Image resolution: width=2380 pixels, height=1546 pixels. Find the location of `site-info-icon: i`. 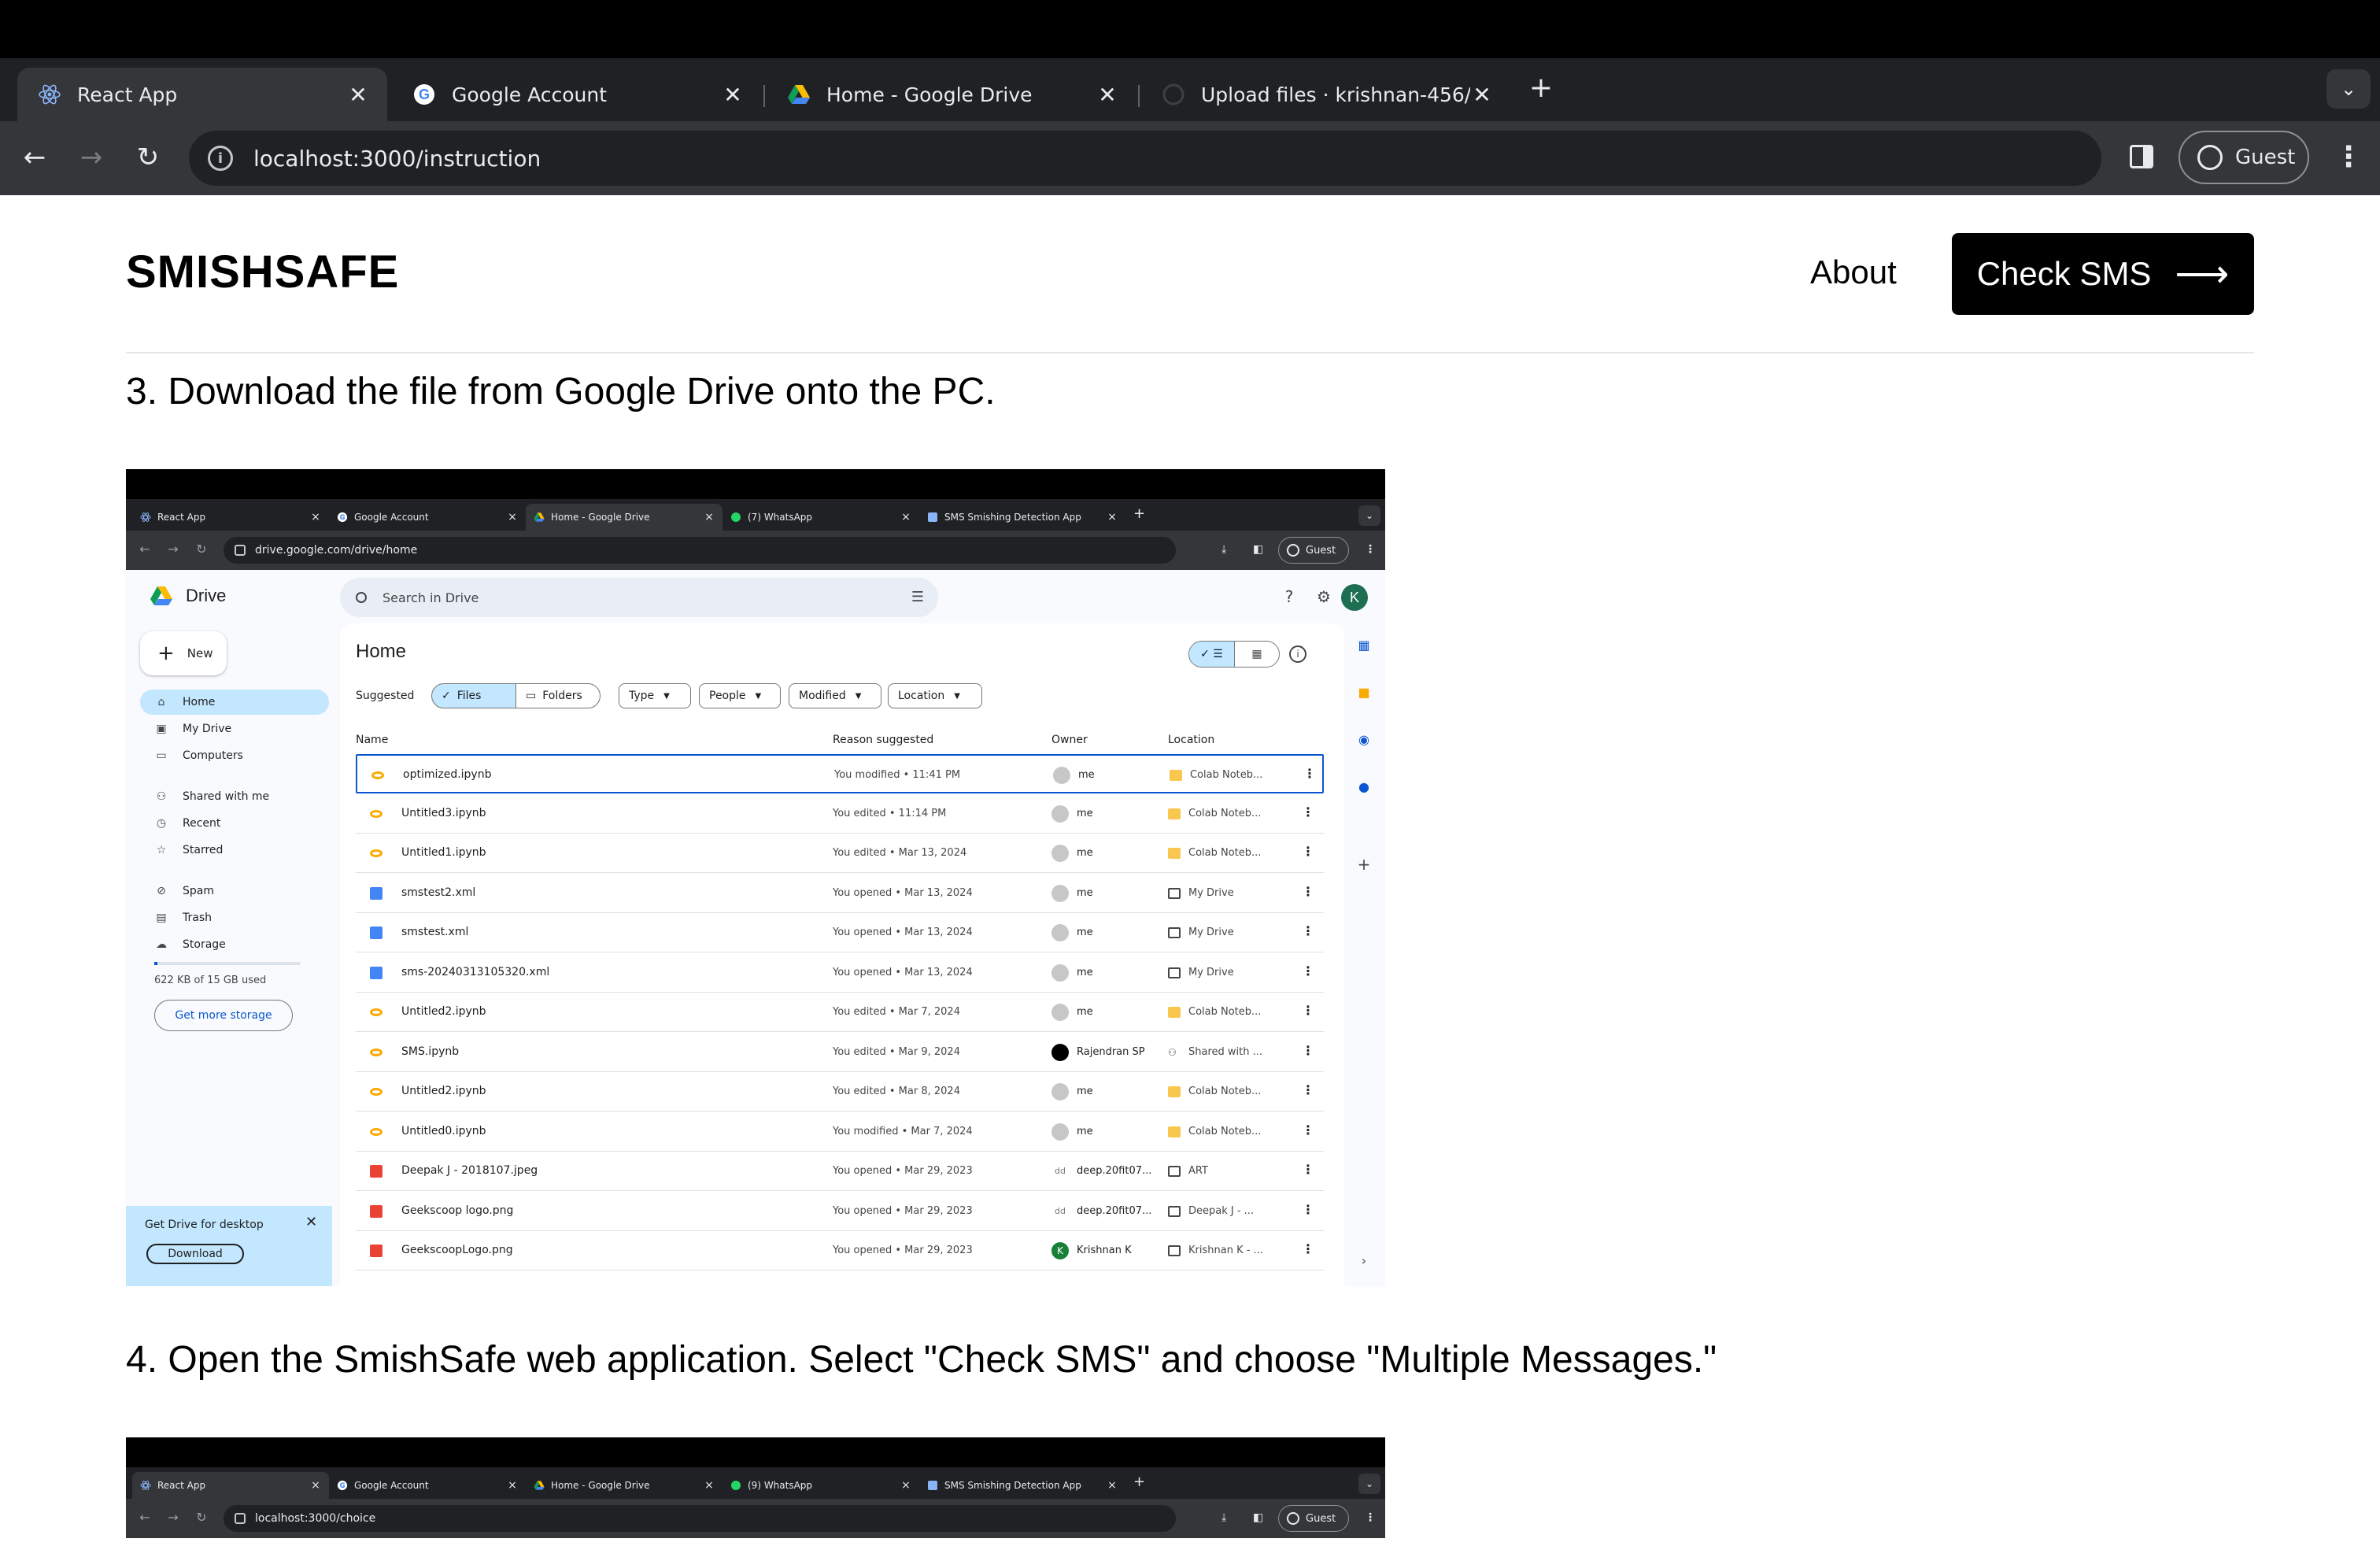

site-info-icon: i is located at coordinates (220, 158).